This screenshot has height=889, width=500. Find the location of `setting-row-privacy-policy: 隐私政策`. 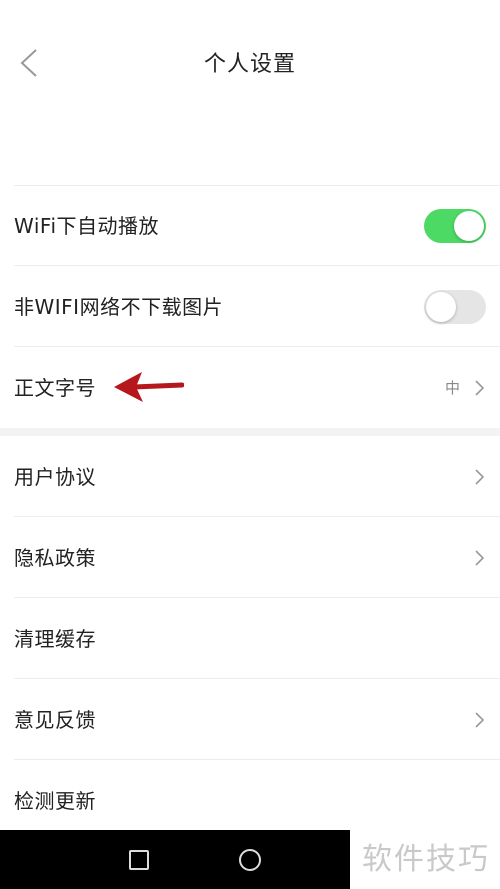

setting-row-privacy-policy: 隐私政策 is located at coordinates (250, 558).